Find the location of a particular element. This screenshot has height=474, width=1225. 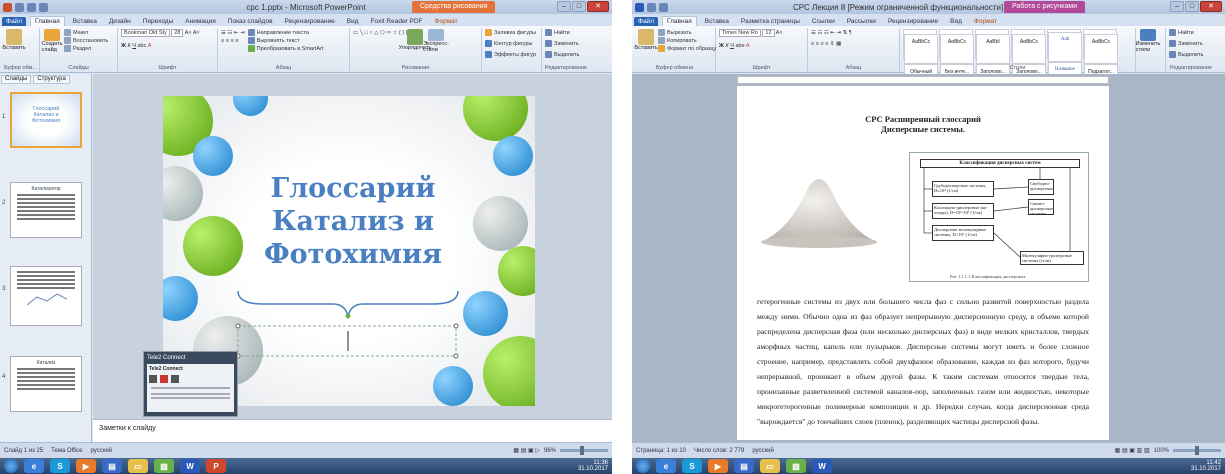

ruler is located at coordinates (923, 80).